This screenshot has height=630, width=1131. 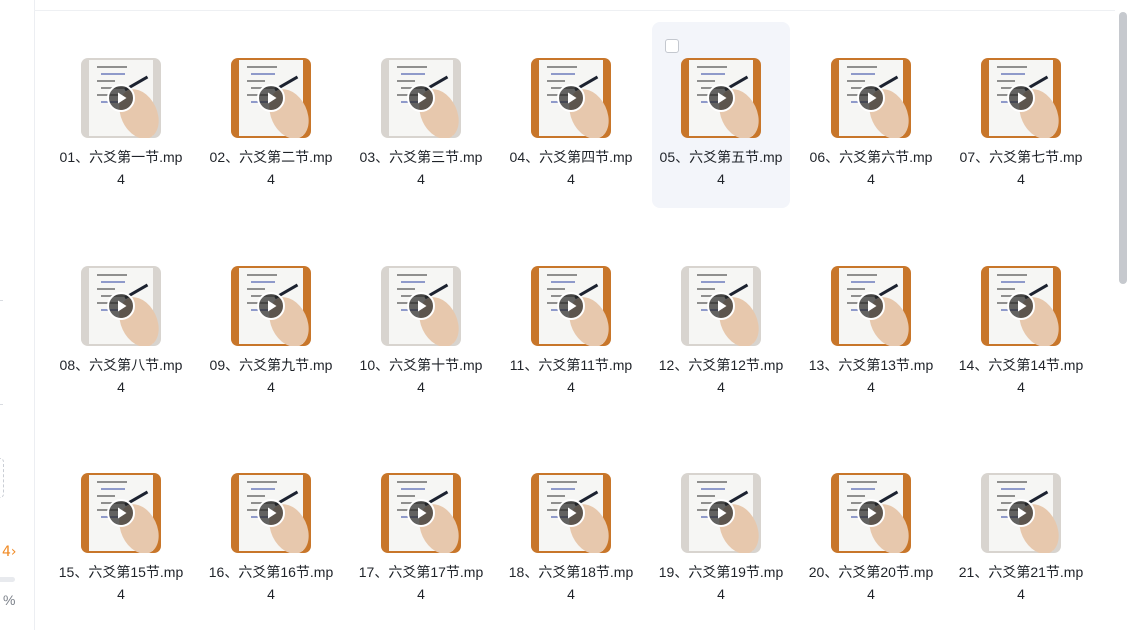 What do you see at coordinates (871, 168) in the screenshot?
I see `file-name: 06、六爻第六节.mp4` at bounding box center [871, 168].